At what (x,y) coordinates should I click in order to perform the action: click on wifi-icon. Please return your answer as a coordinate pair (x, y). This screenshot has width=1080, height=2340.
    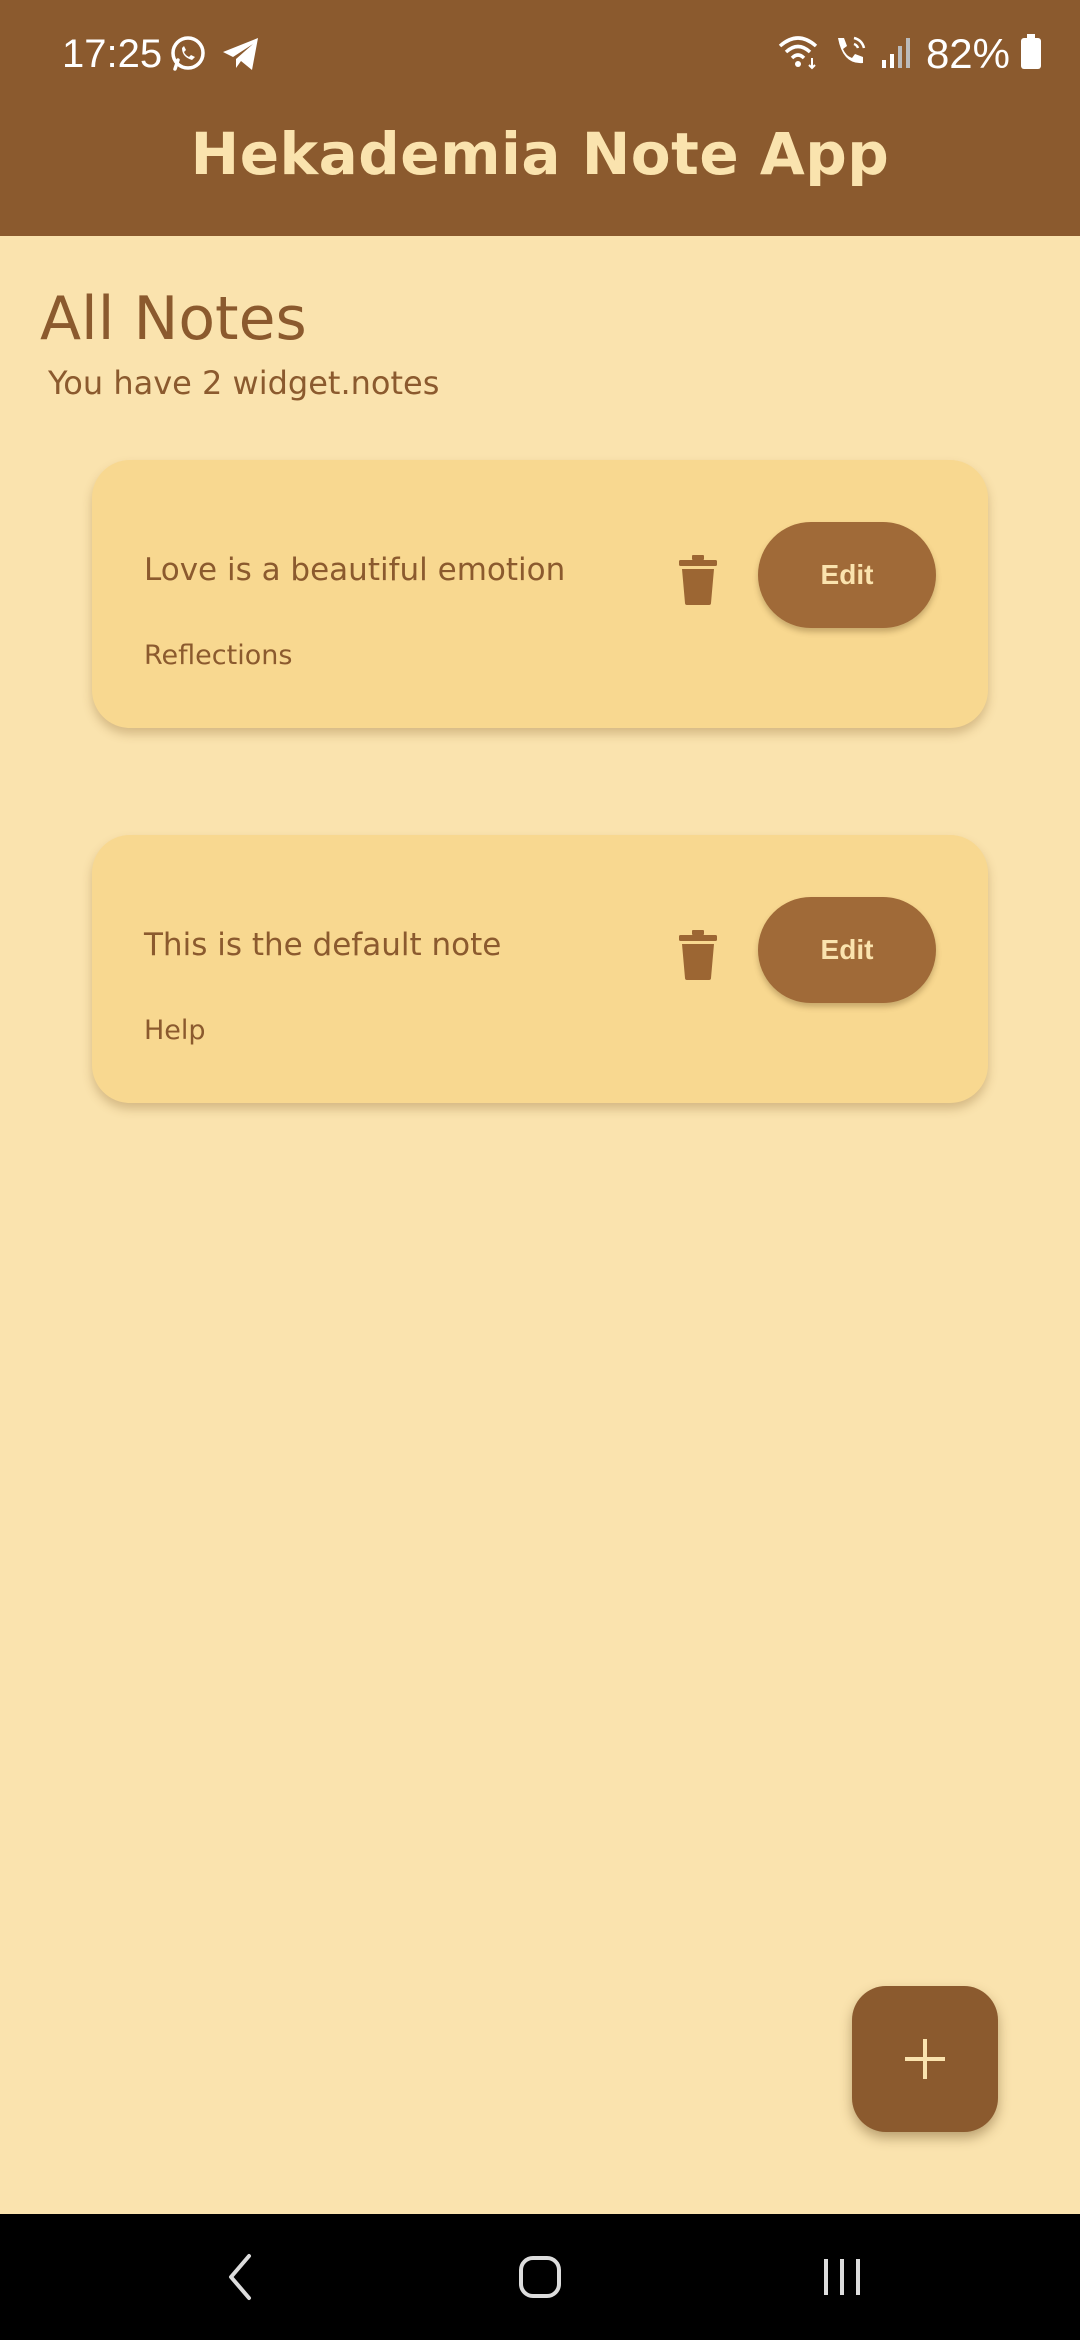
    Looking at the image, I should click on (798, 54).